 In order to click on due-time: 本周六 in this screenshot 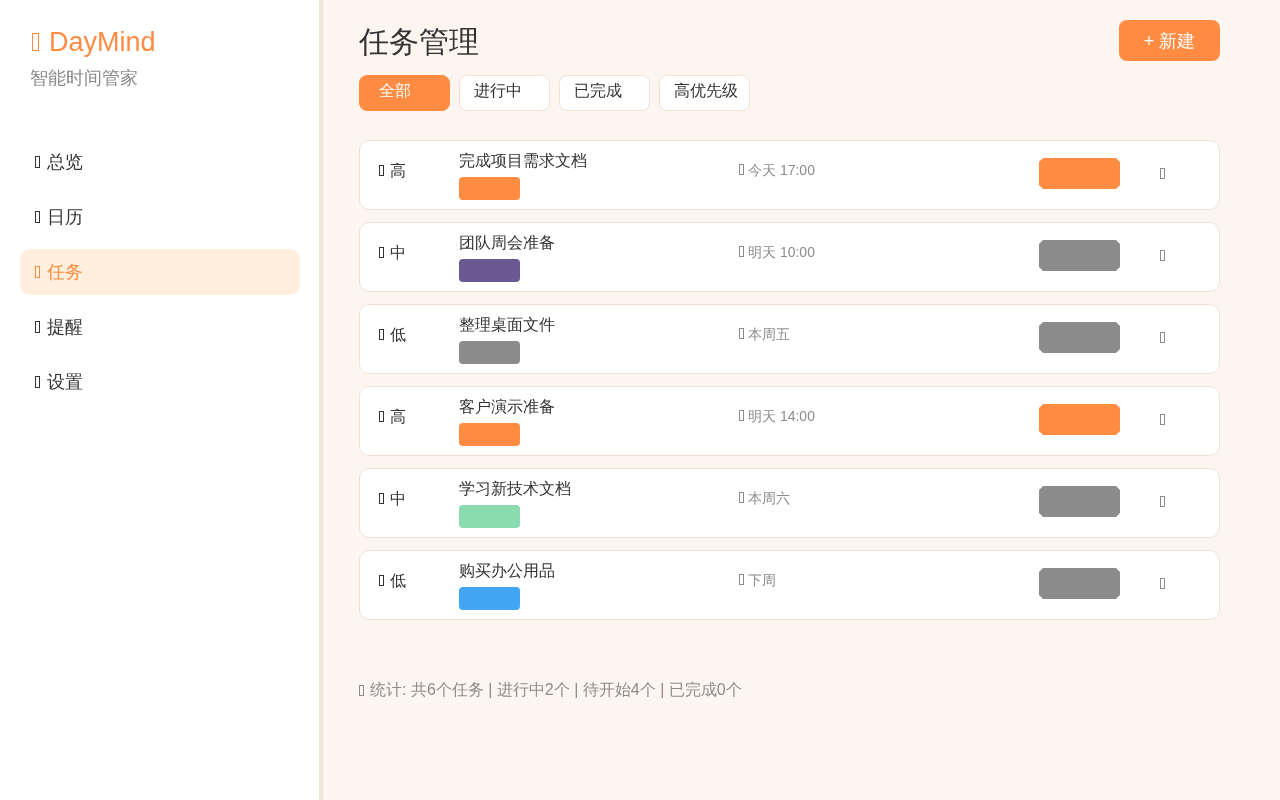, I will do `click(769, 497)`.